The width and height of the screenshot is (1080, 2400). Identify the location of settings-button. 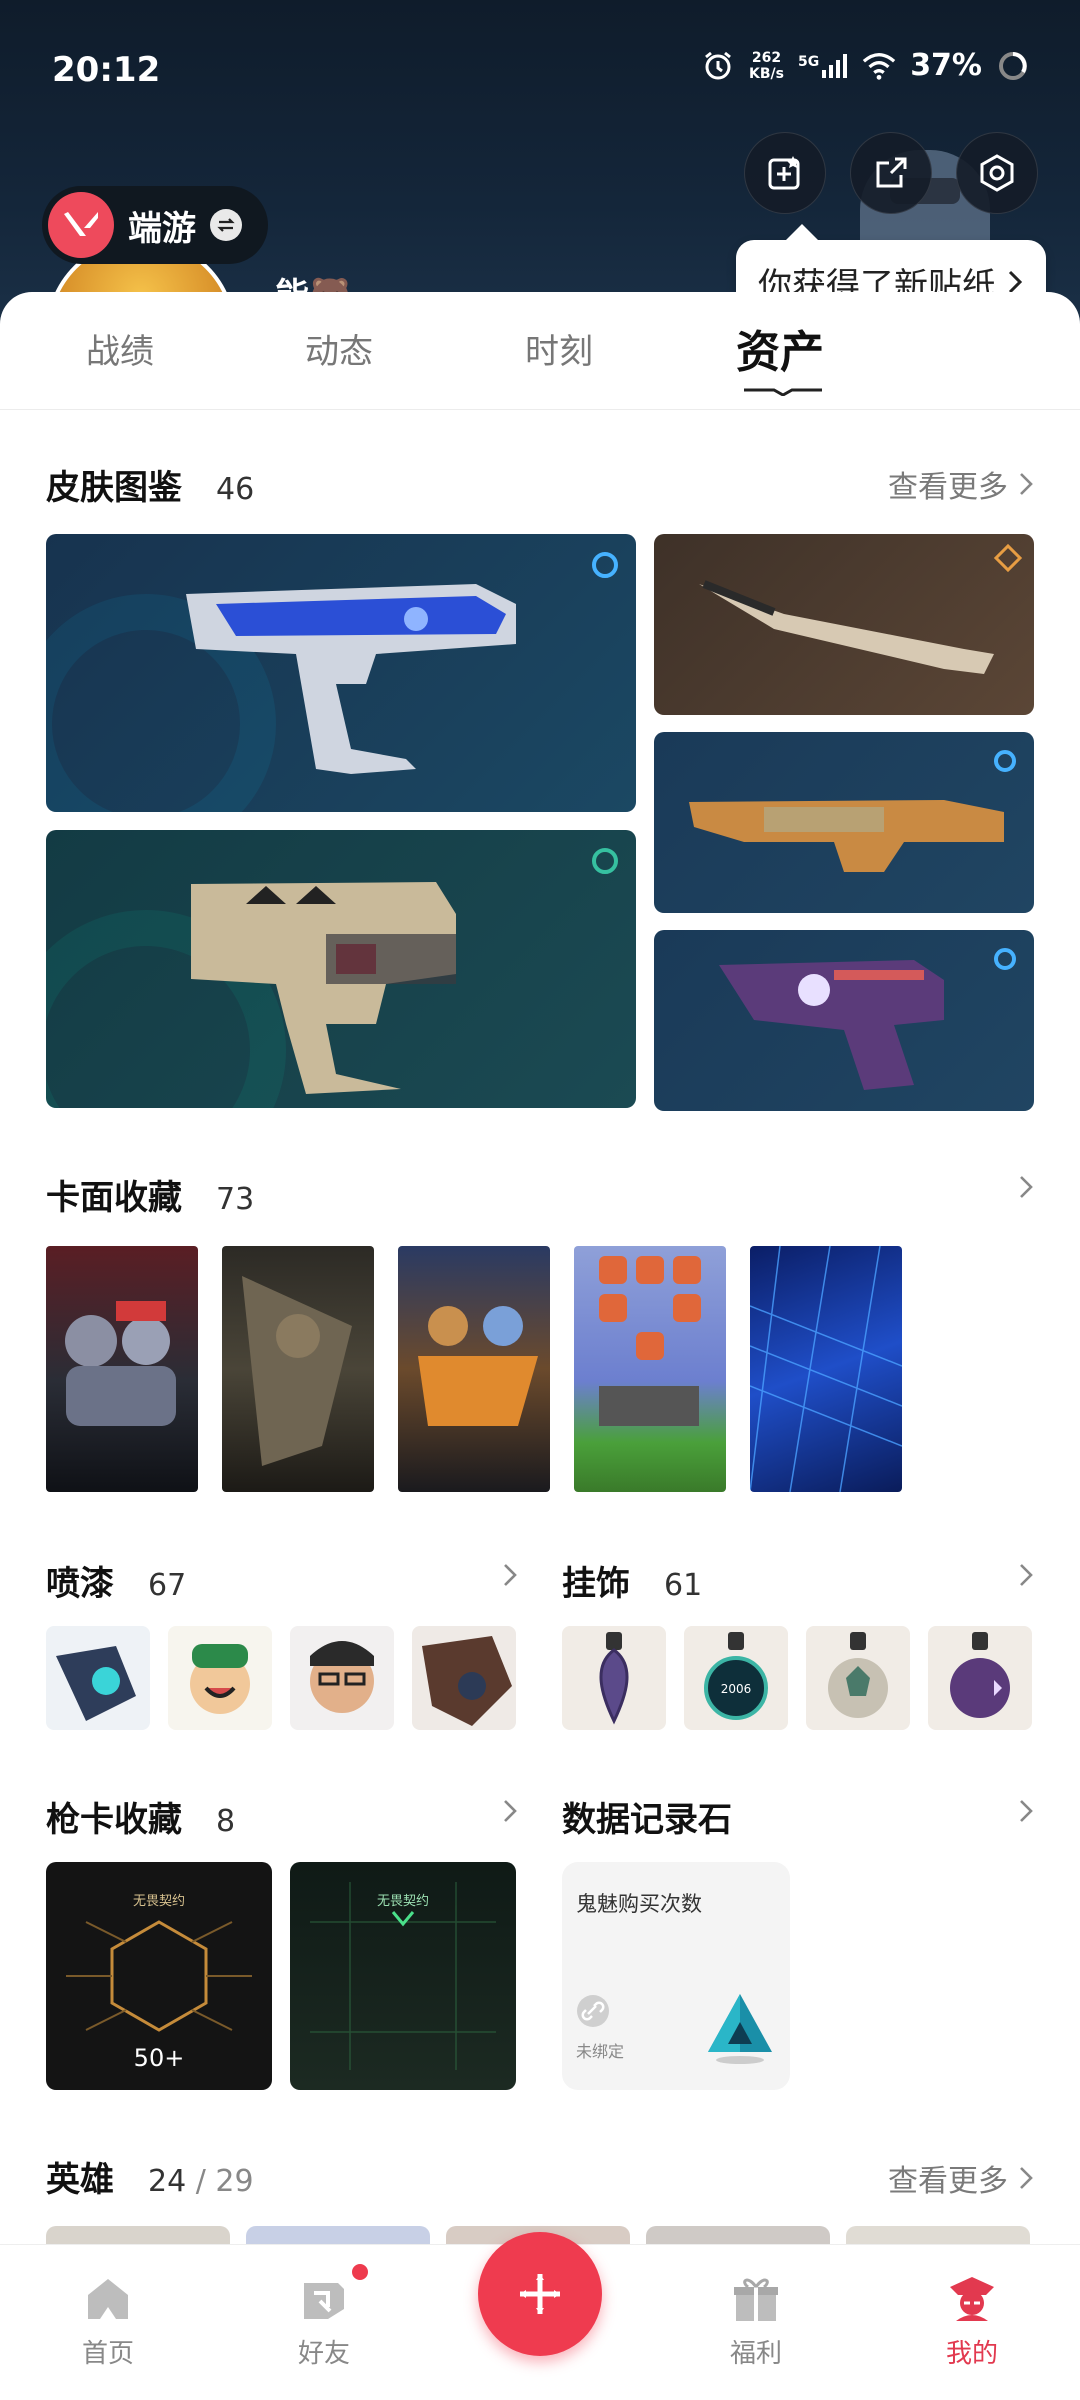
(997, 173).